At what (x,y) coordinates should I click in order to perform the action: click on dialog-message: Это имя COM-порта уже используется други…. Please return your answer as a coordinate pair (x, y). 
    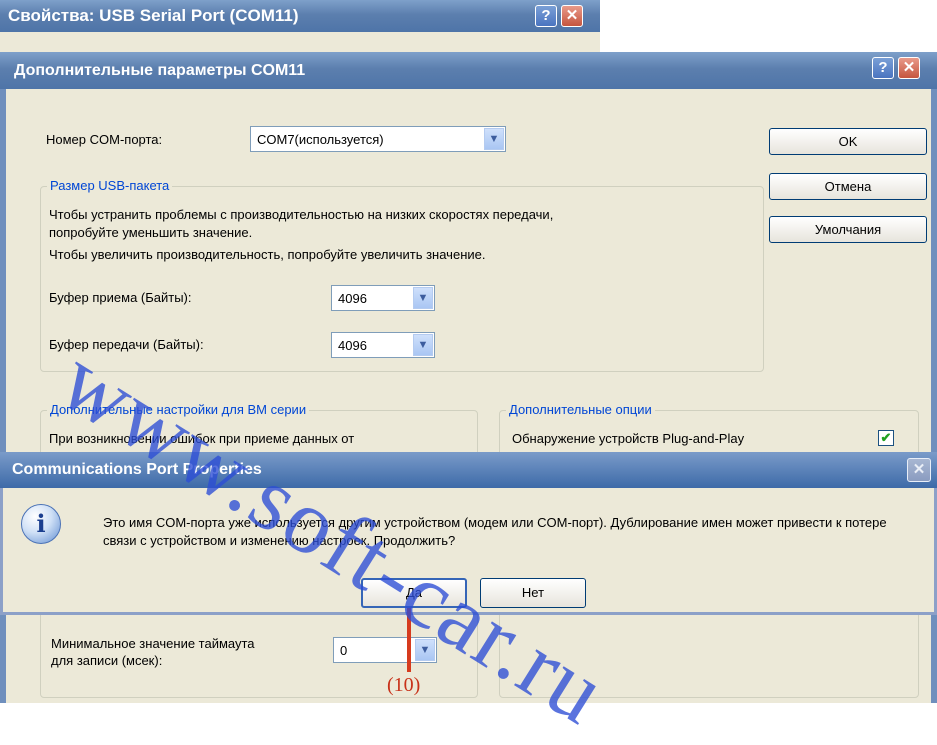
    Looking at the image, I should click on (495, 531).